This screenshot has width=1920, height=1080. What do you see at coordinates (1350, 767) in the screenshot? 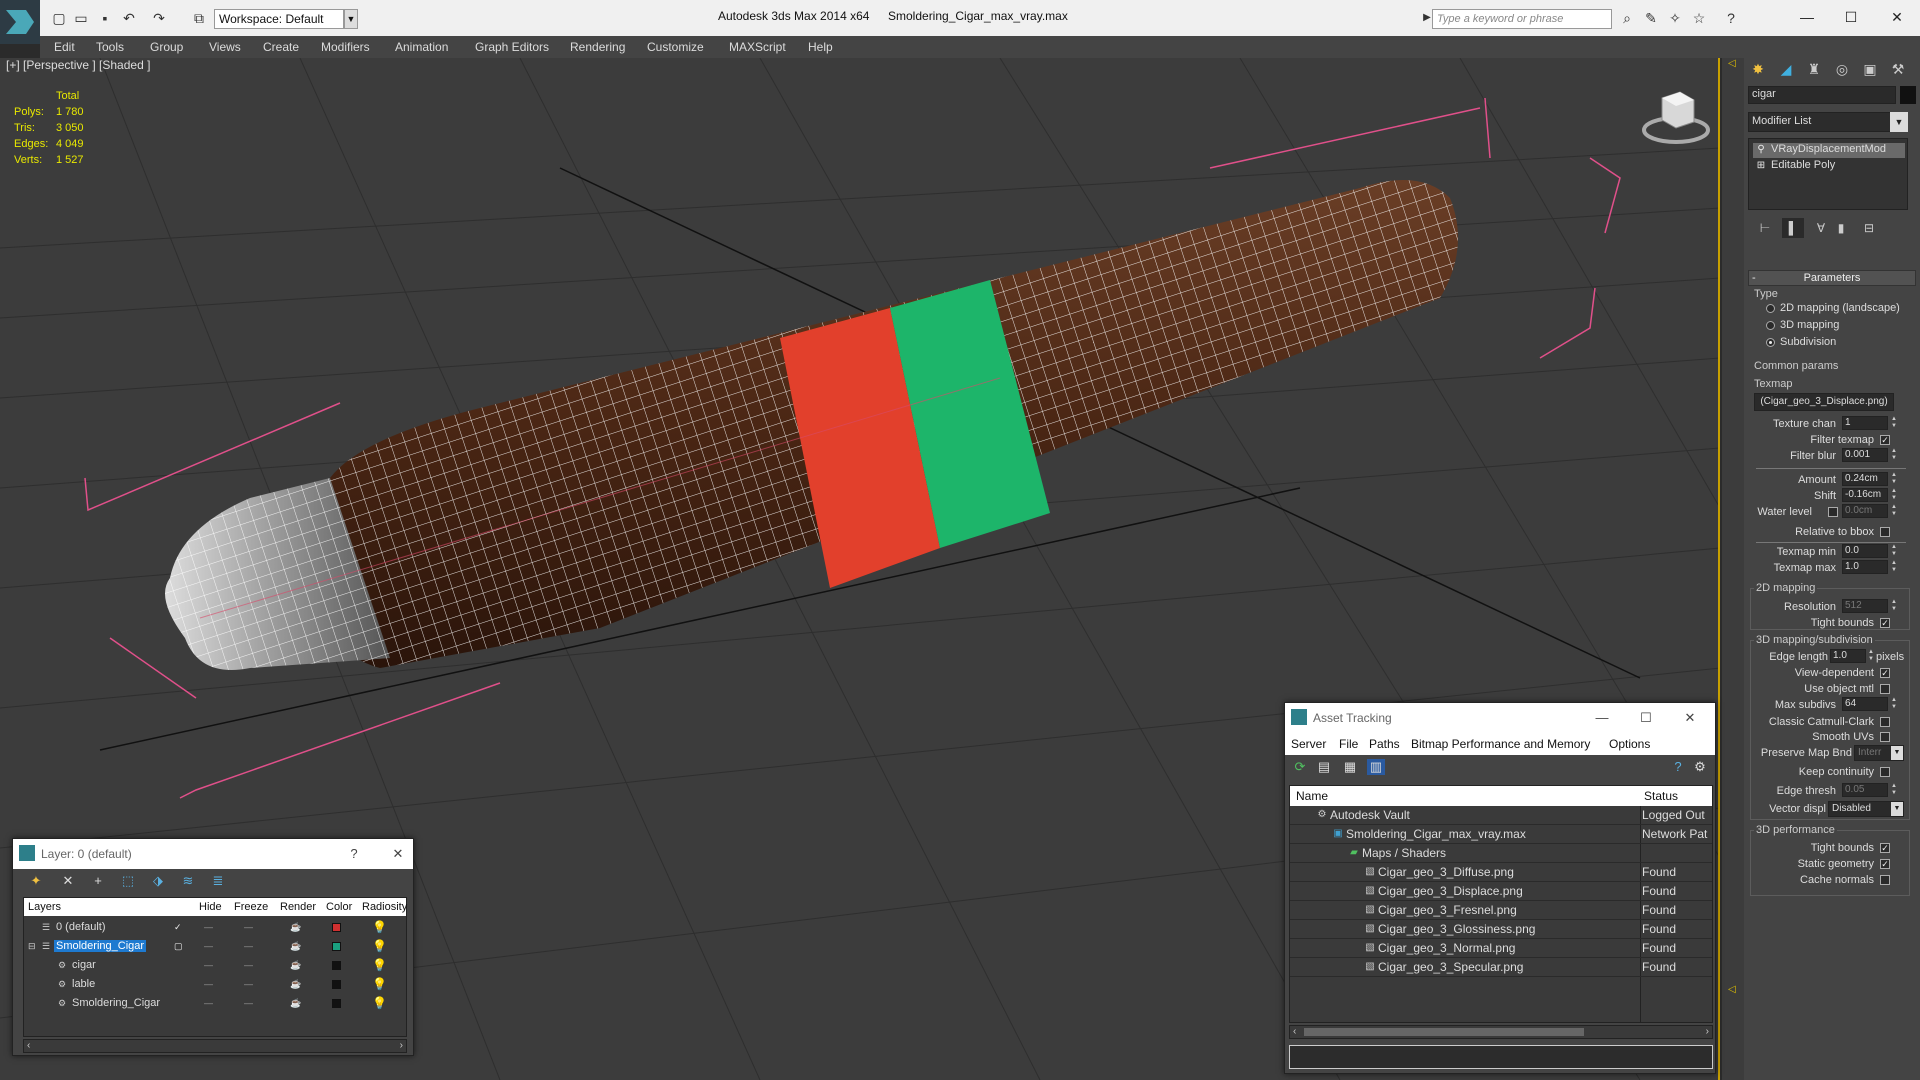
I see `thumbnail-view-icon: ▦` at bounding box center [1350, 767].